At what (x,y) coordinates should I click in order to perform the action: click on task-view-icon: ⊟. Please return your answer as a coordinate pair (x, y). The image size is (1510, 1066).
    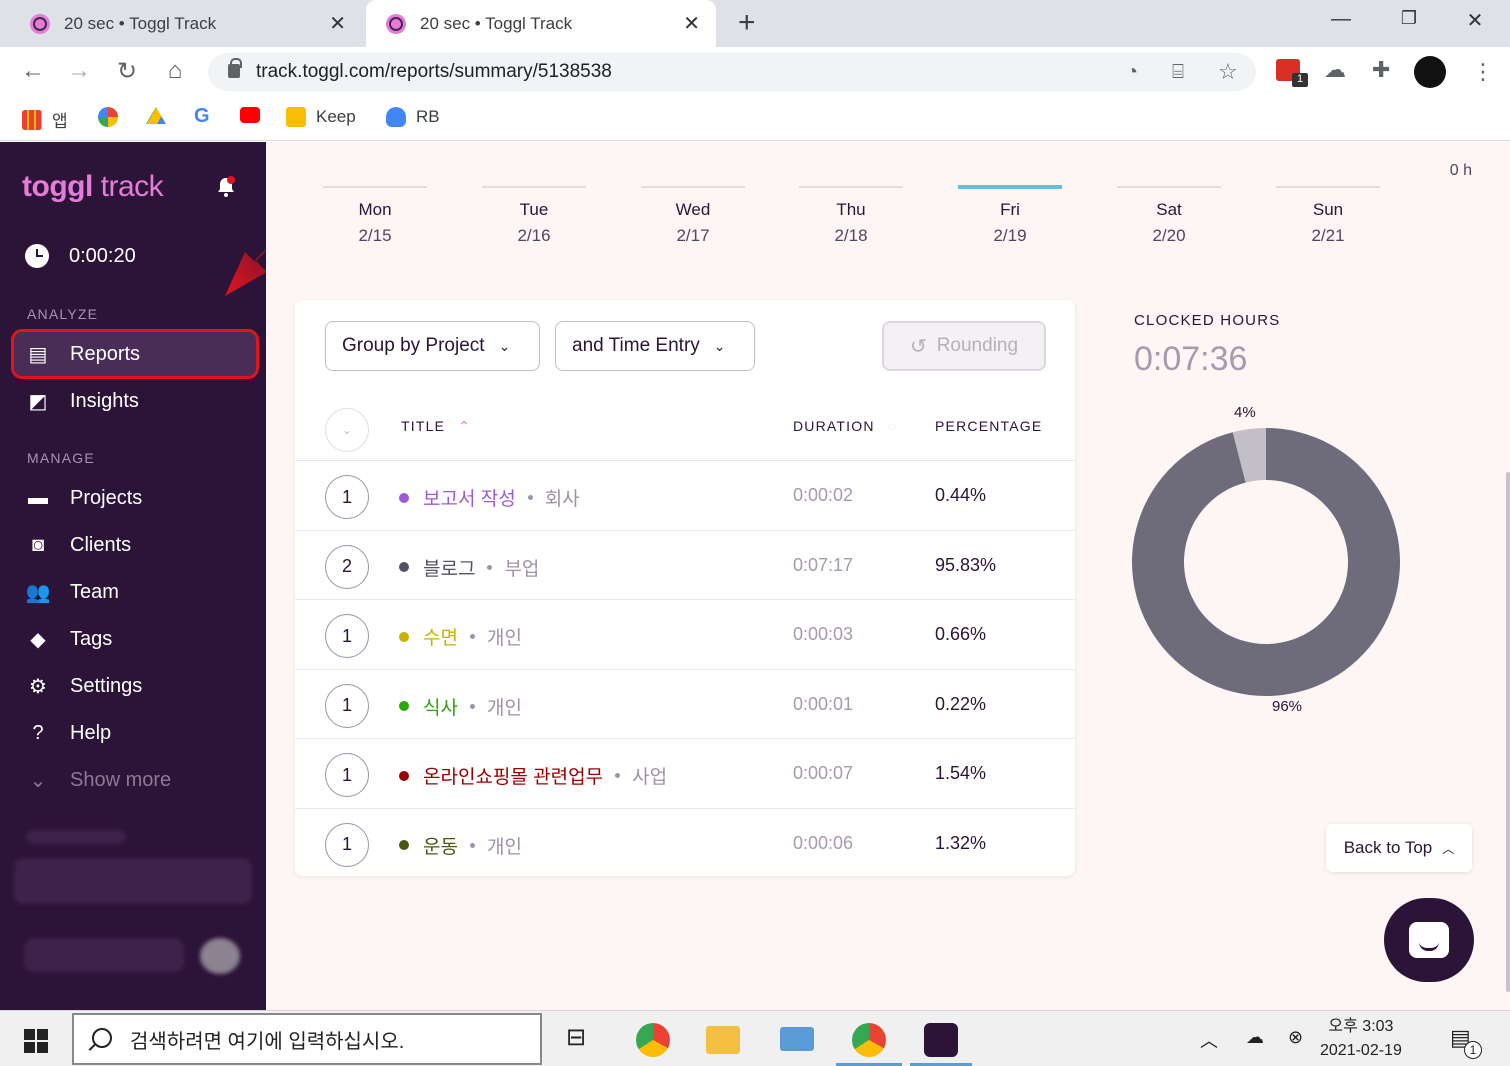
    Looking at the image, I should click on (576, 1037).